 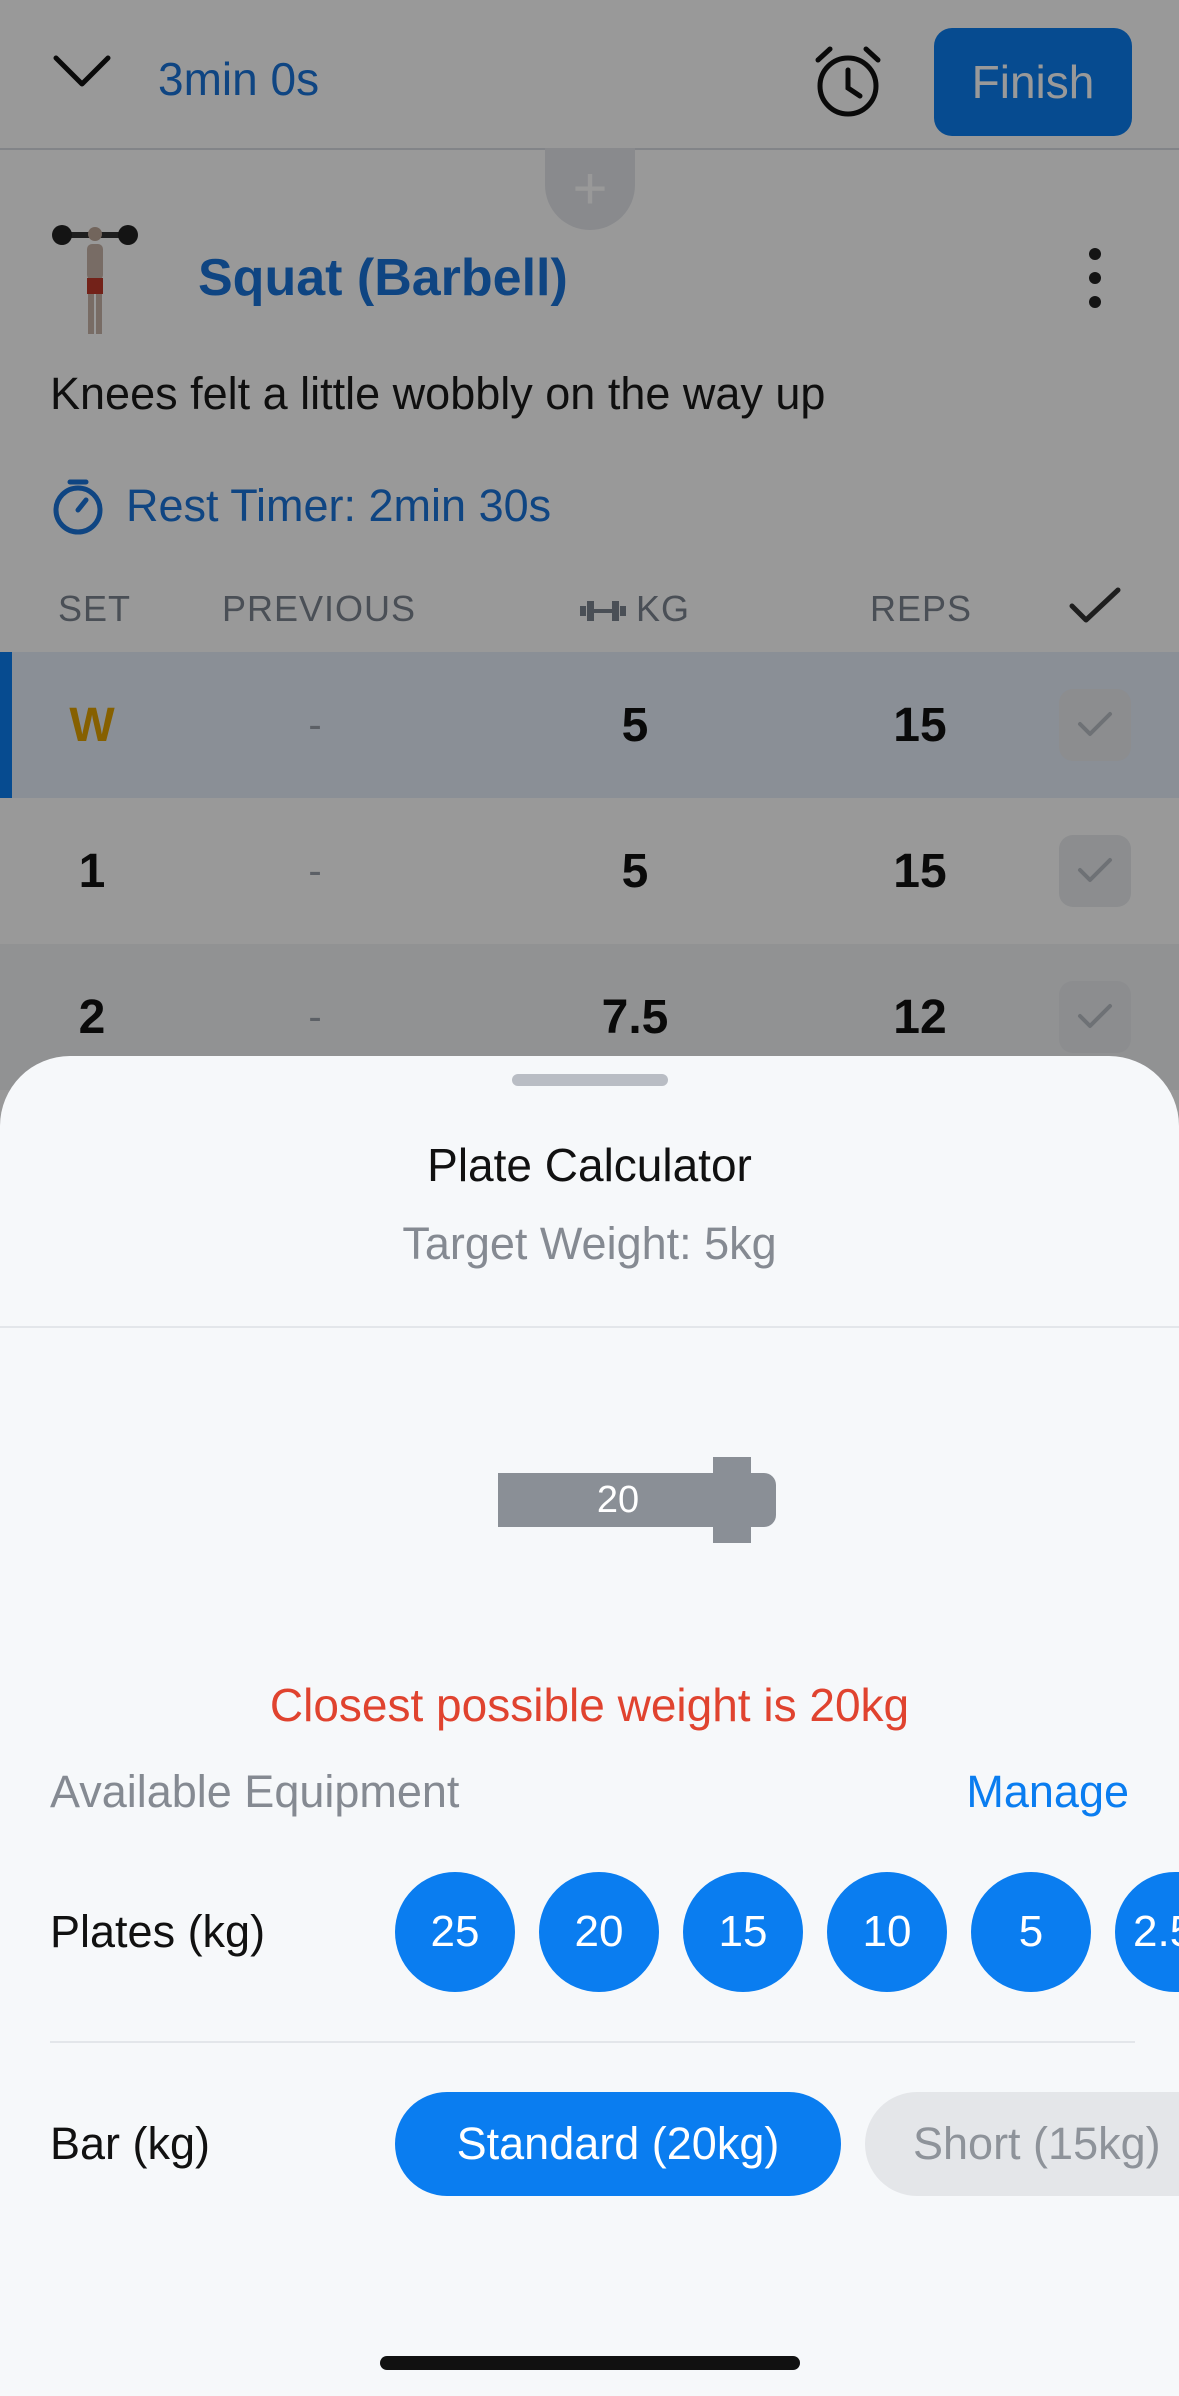 What do you see at coordinates (1022, 2144) in the screenshot?
I see `bar-option: Short (15kg)` at bounding box center [1022, 2144].